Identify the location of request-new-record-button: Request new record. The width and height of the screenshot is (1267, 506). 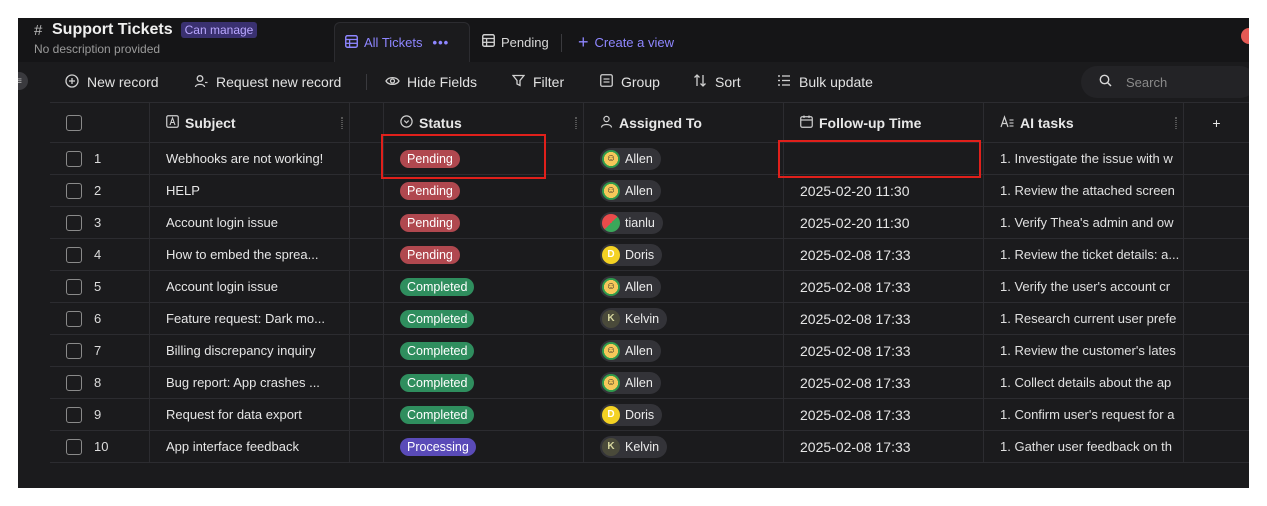
(267, 82).